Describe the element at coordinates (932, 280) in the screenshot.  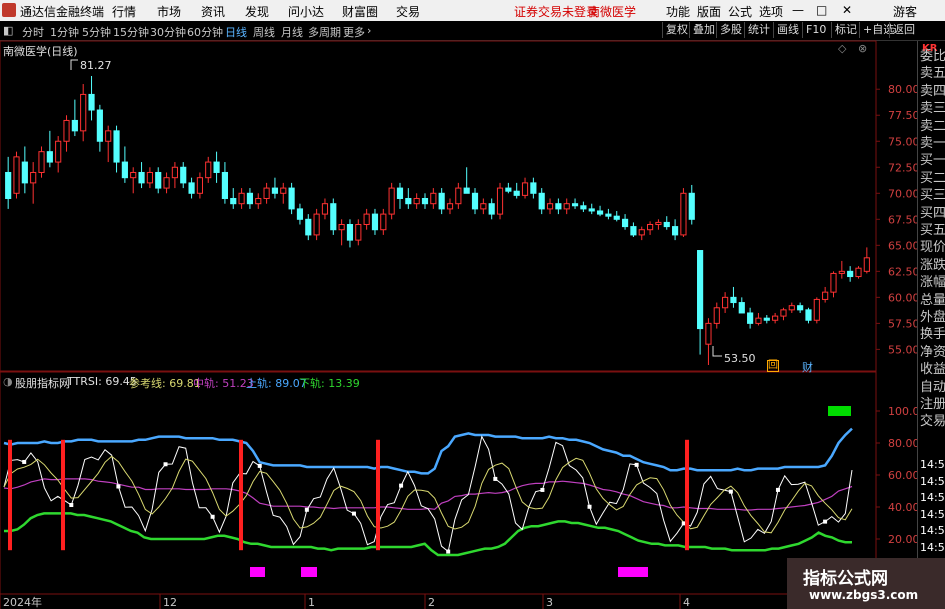
I see `quote-field-13: 涨幅` at that location.